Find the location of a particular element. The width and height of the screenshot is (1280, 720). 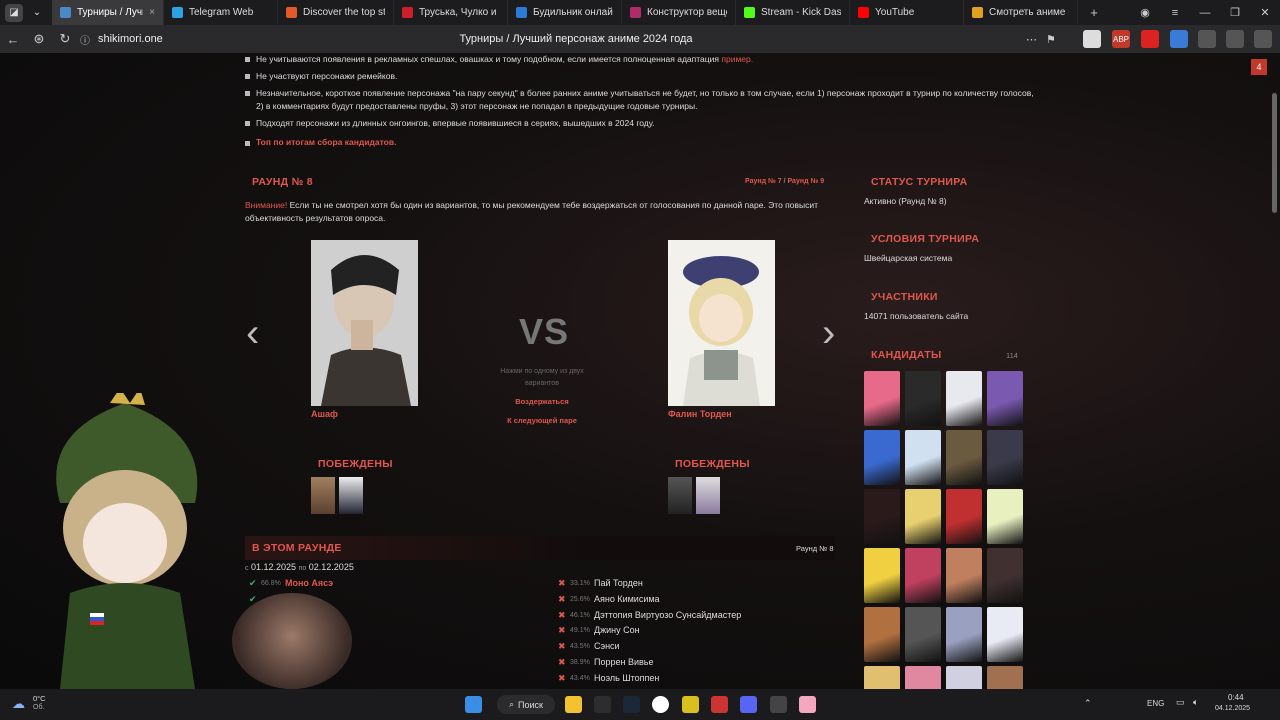

browser-tab: Будильник онлайн - is located at coordinates (565, 12).